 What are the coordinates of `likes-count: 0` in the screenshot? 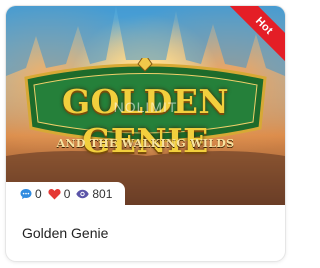 It's located at (67, 194).